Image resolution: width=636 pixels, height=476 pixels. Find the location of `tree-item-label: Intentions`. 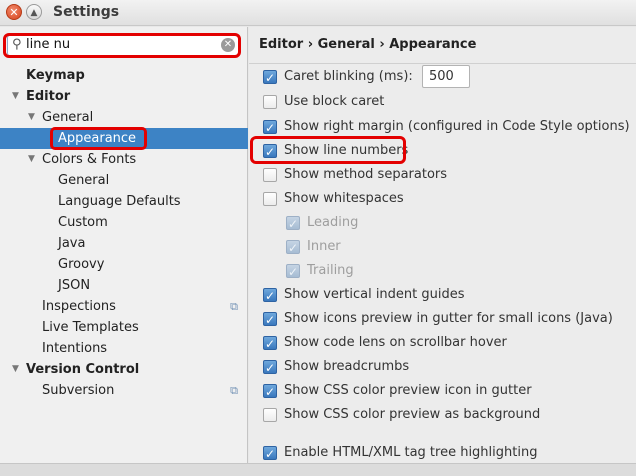

tree-item-label: Intentions is located at coordinates (75, 348).